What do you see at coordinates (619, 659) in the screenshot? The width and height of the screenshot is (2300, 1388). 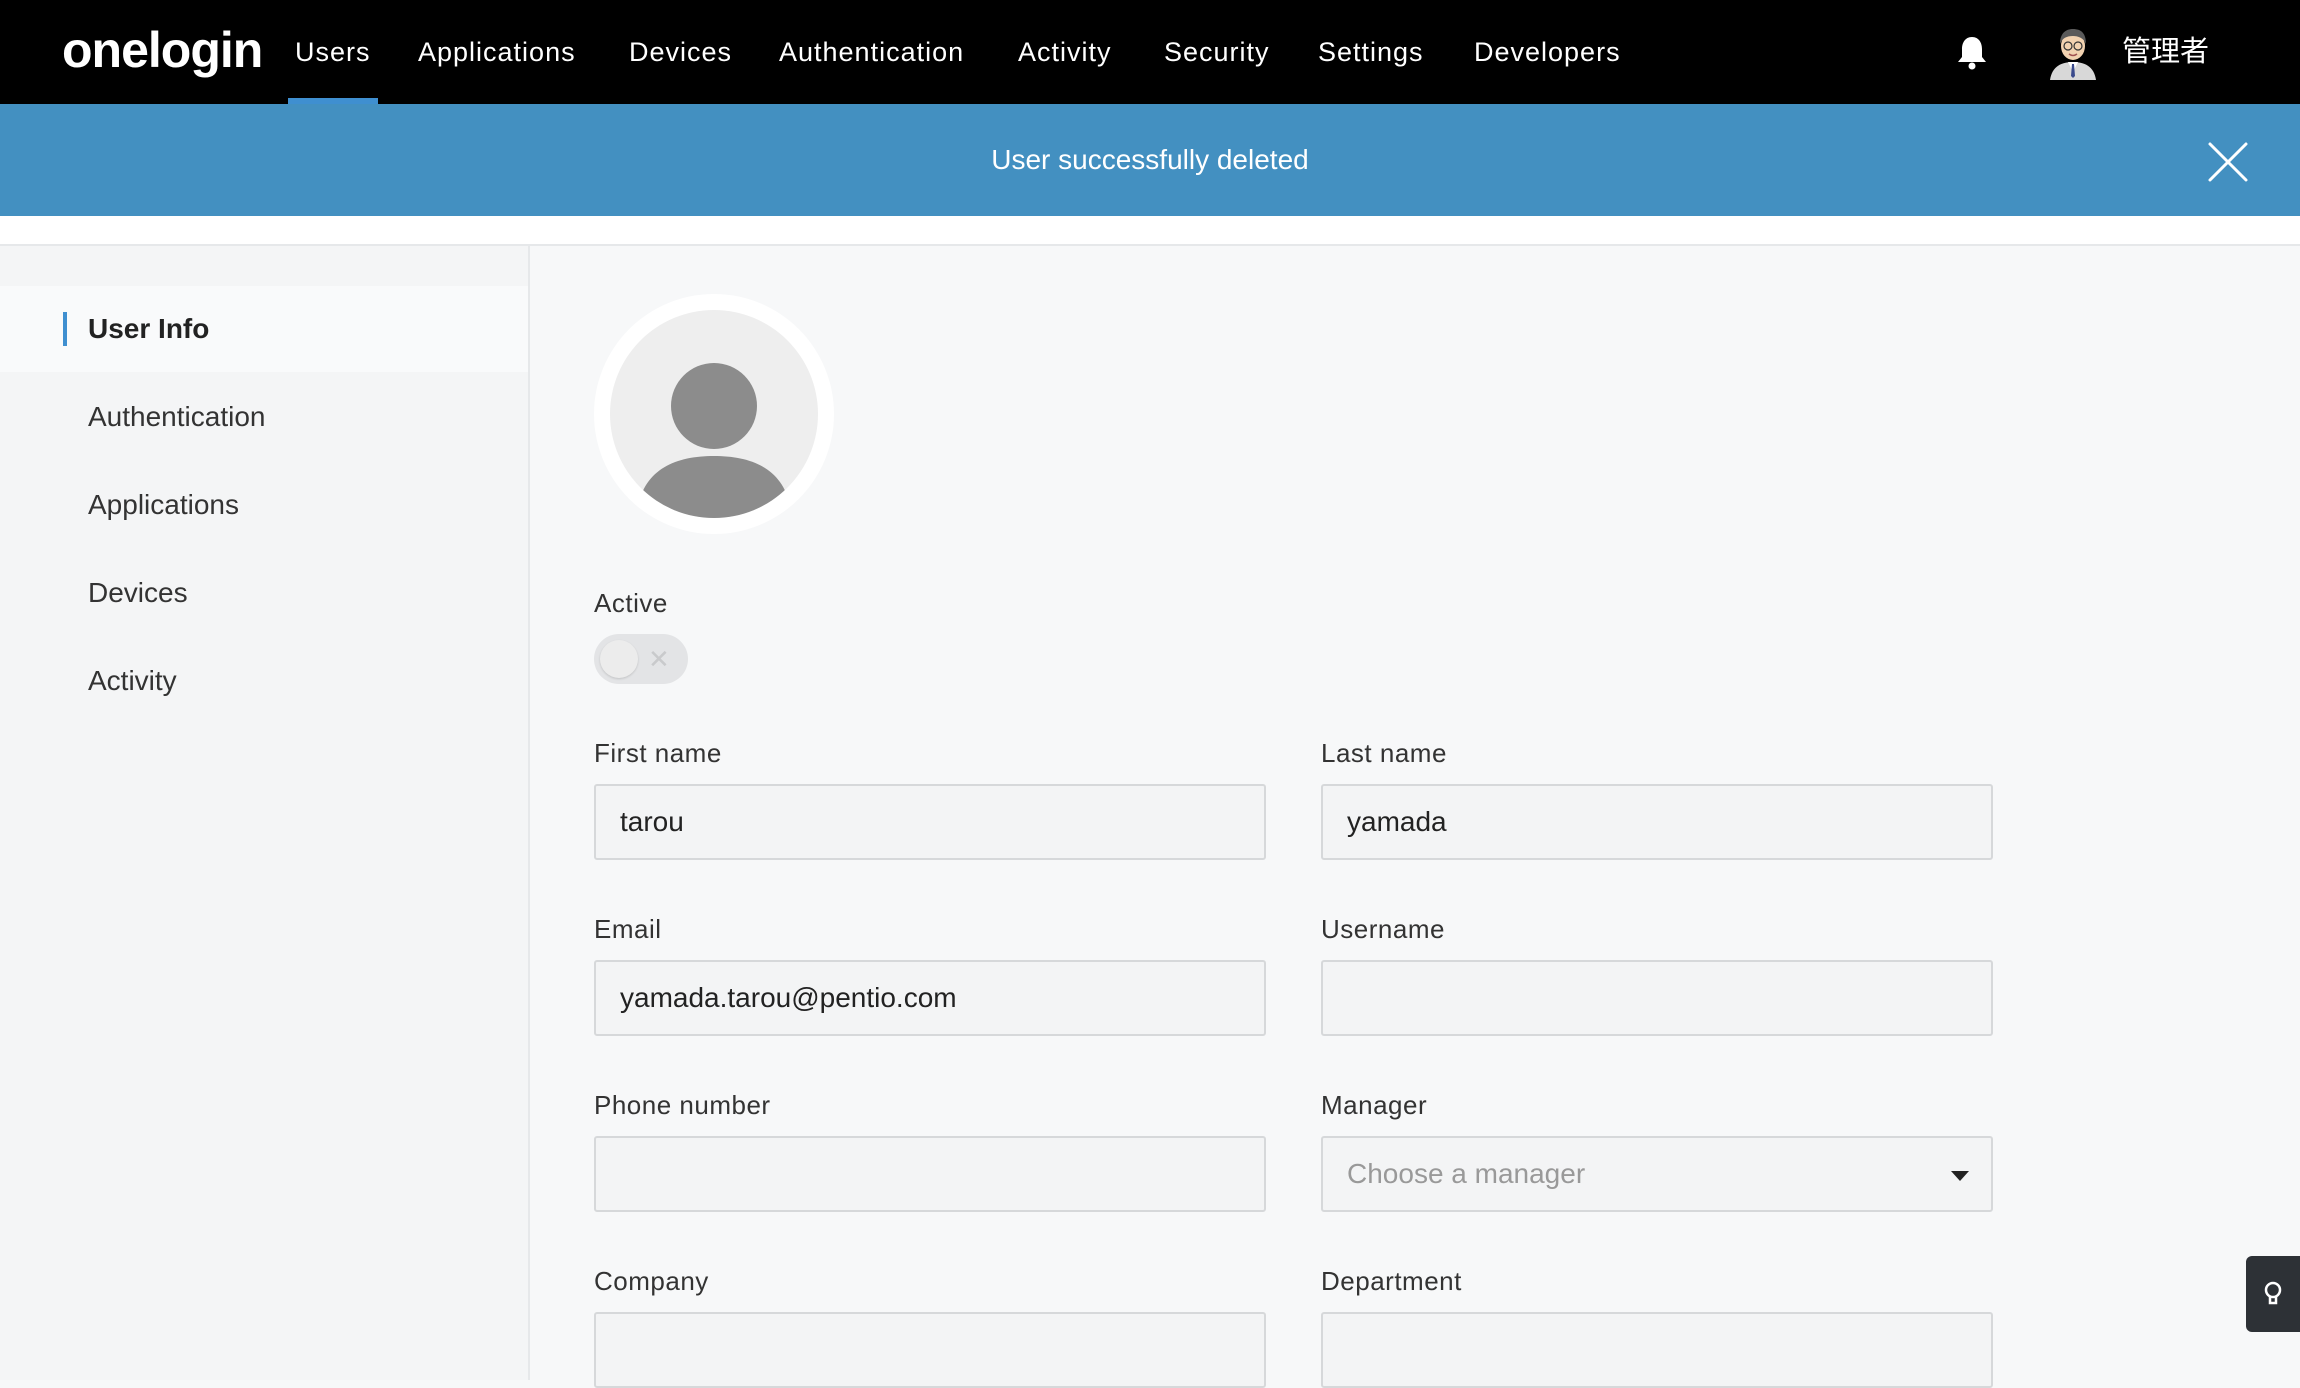 I see `toggle-knob` at bounding box center [619, 659].